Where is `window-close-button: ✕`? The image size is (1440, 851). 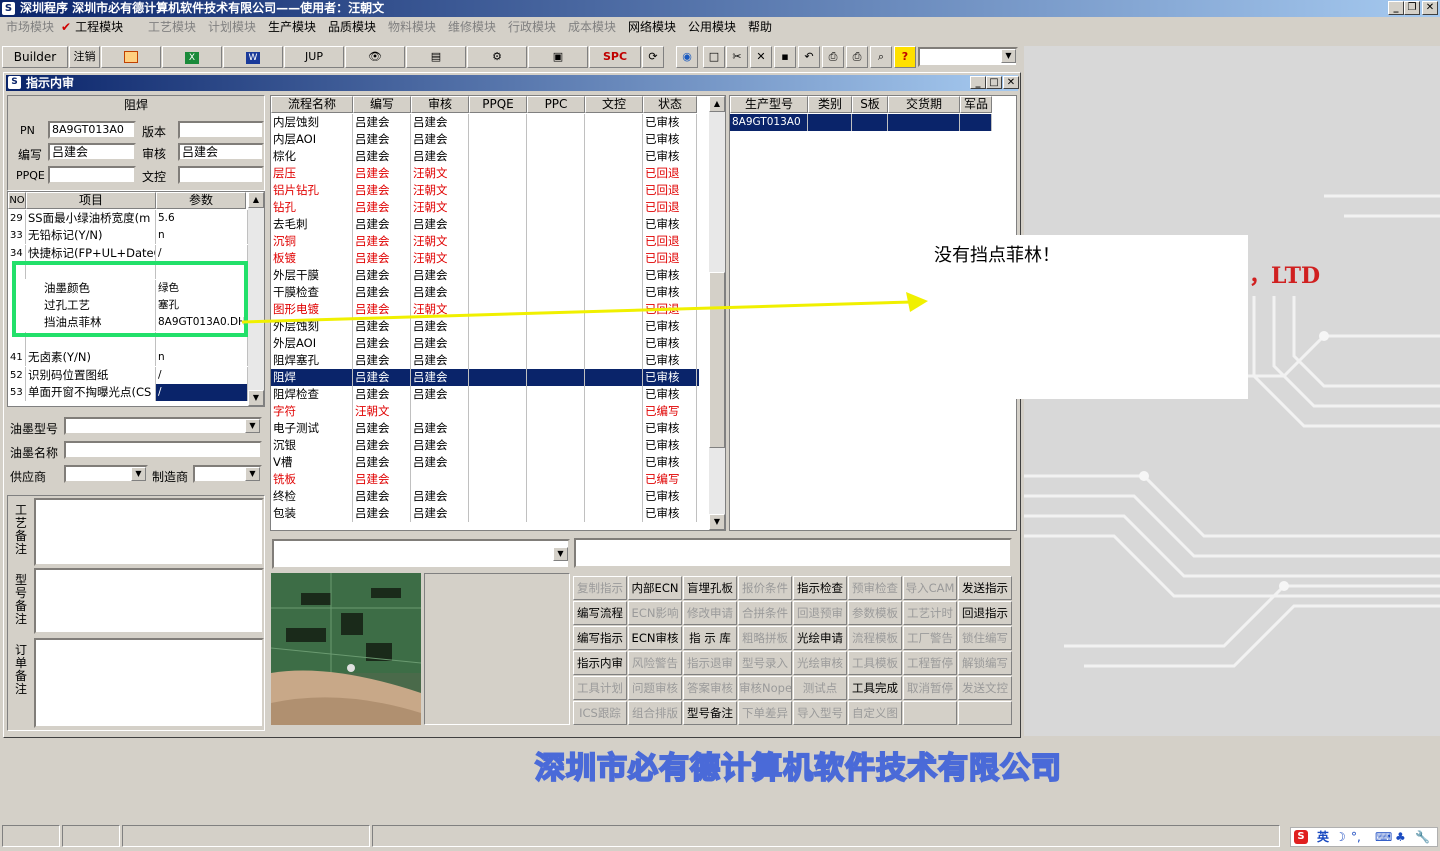 window-close-button: ✕ is located at coordinates (1011, 82).